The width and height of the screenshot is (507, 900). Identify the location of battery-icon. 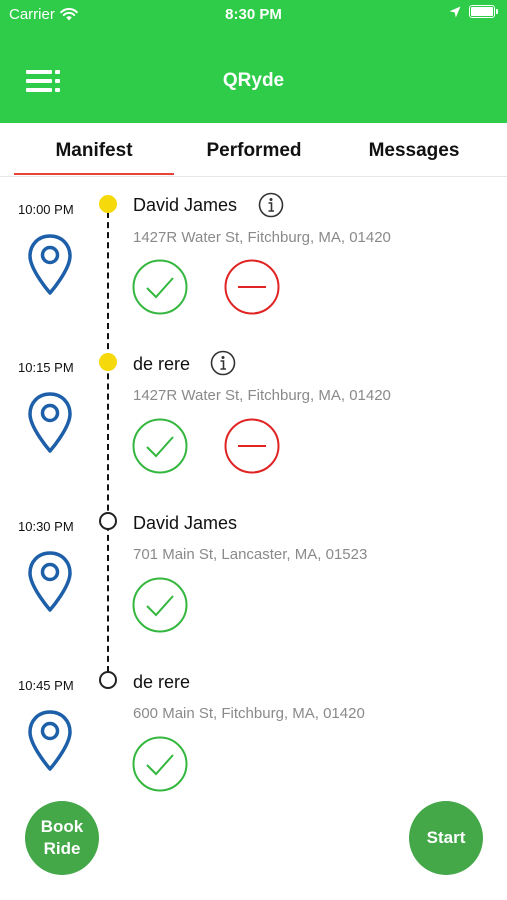
(483, 11).